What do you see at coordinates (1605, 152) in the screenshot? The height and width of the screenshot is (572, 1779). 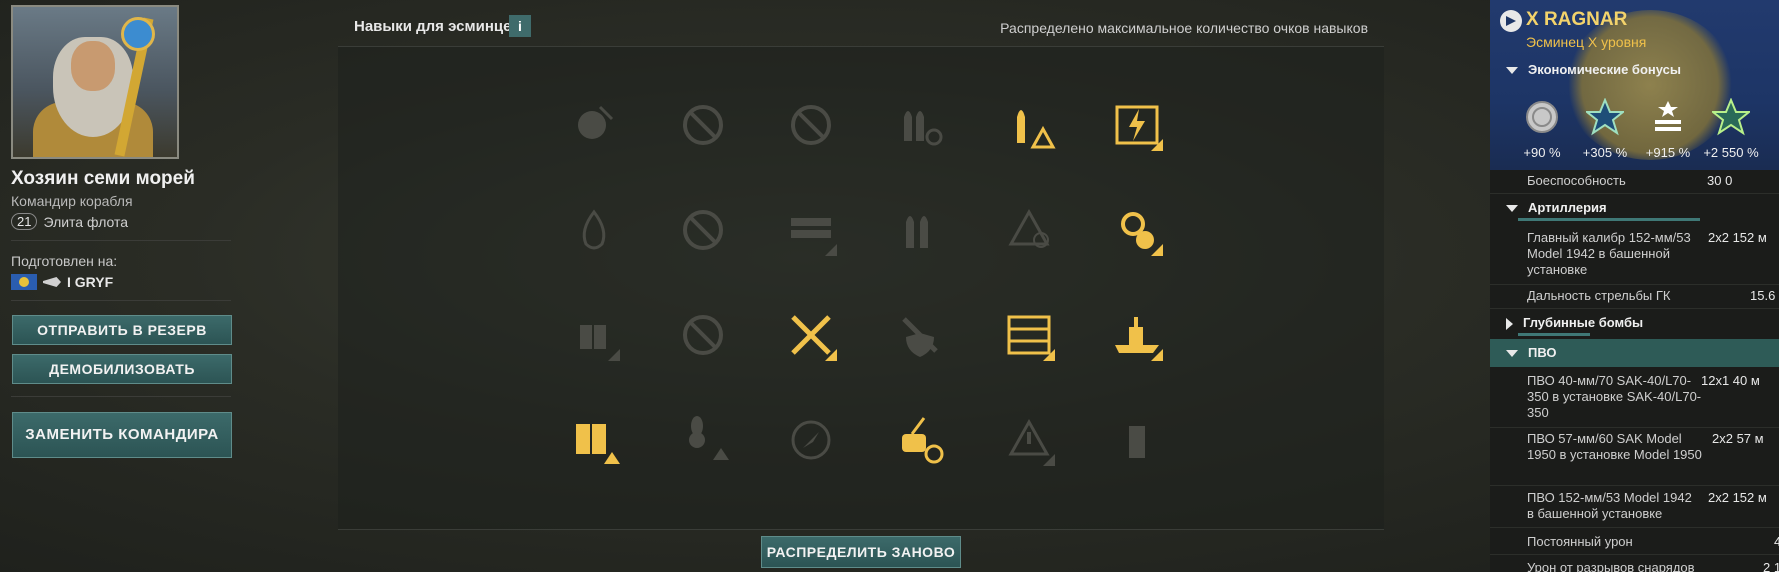 I see `bonus-value: +305 %` at bounding box center [1605, 152].